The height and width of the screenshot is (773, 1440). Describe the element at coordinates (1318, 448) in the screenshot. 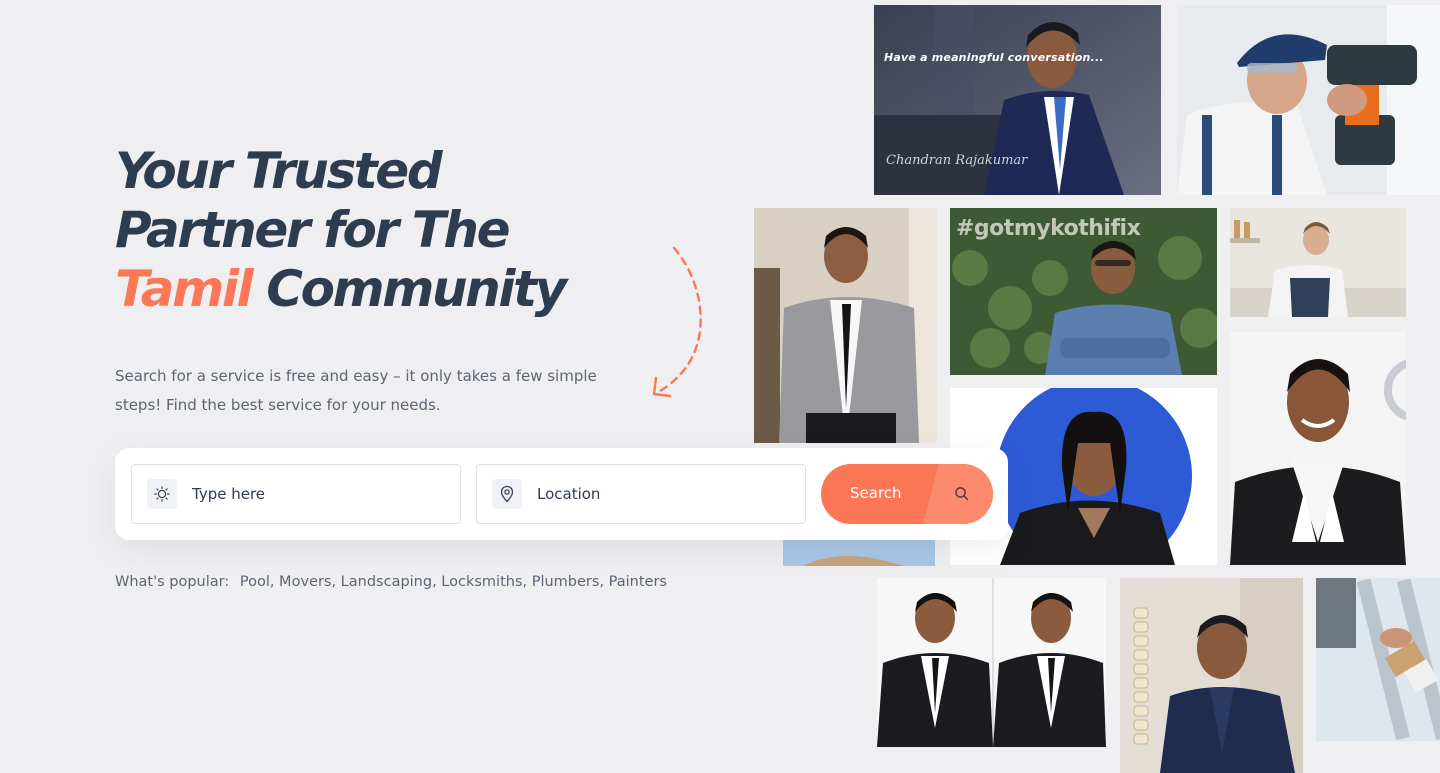

I see `photo-lawyer-gown` at that location.